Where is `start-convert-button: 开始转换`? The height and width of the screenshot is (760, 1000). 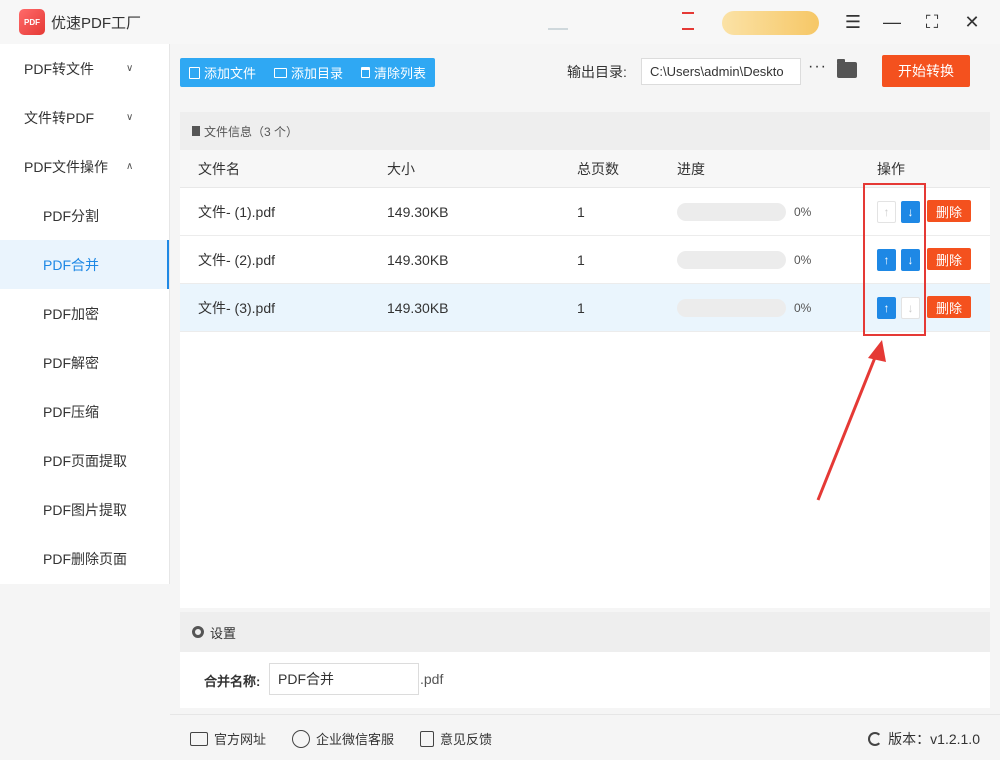 start-convert-button: 开始转换 is located at coordinates (926, 71).